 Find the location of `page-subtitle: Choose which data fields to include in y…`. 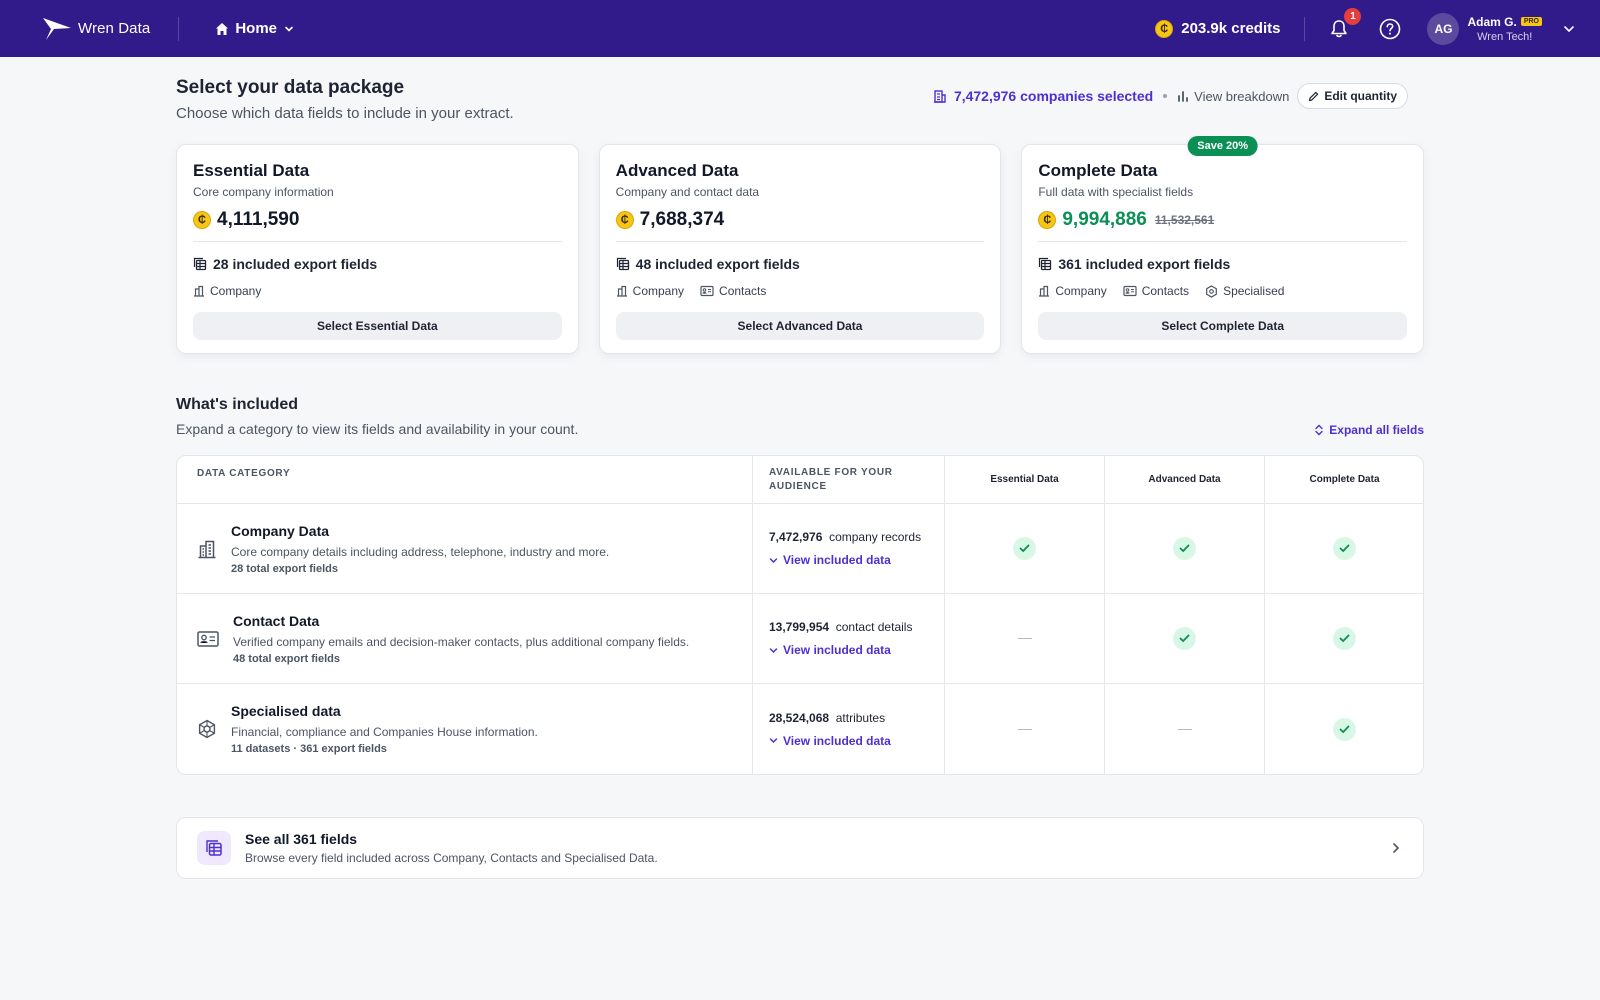

page-subtitle: Choose which data fields to include in y… is located at coordinates (345, 113).